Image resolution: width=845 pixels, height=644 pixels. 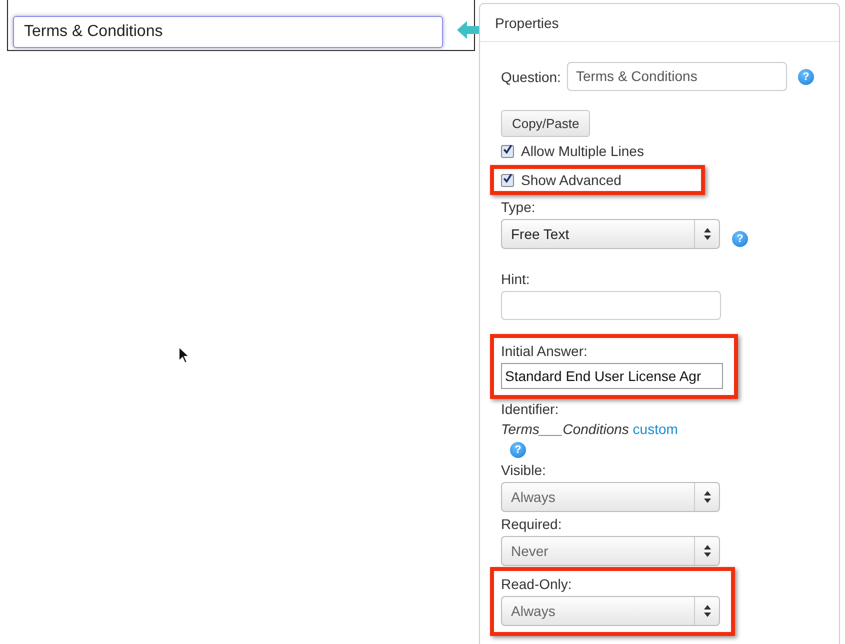 I want to click on field-label: Question:, so click(x=531, y=76).